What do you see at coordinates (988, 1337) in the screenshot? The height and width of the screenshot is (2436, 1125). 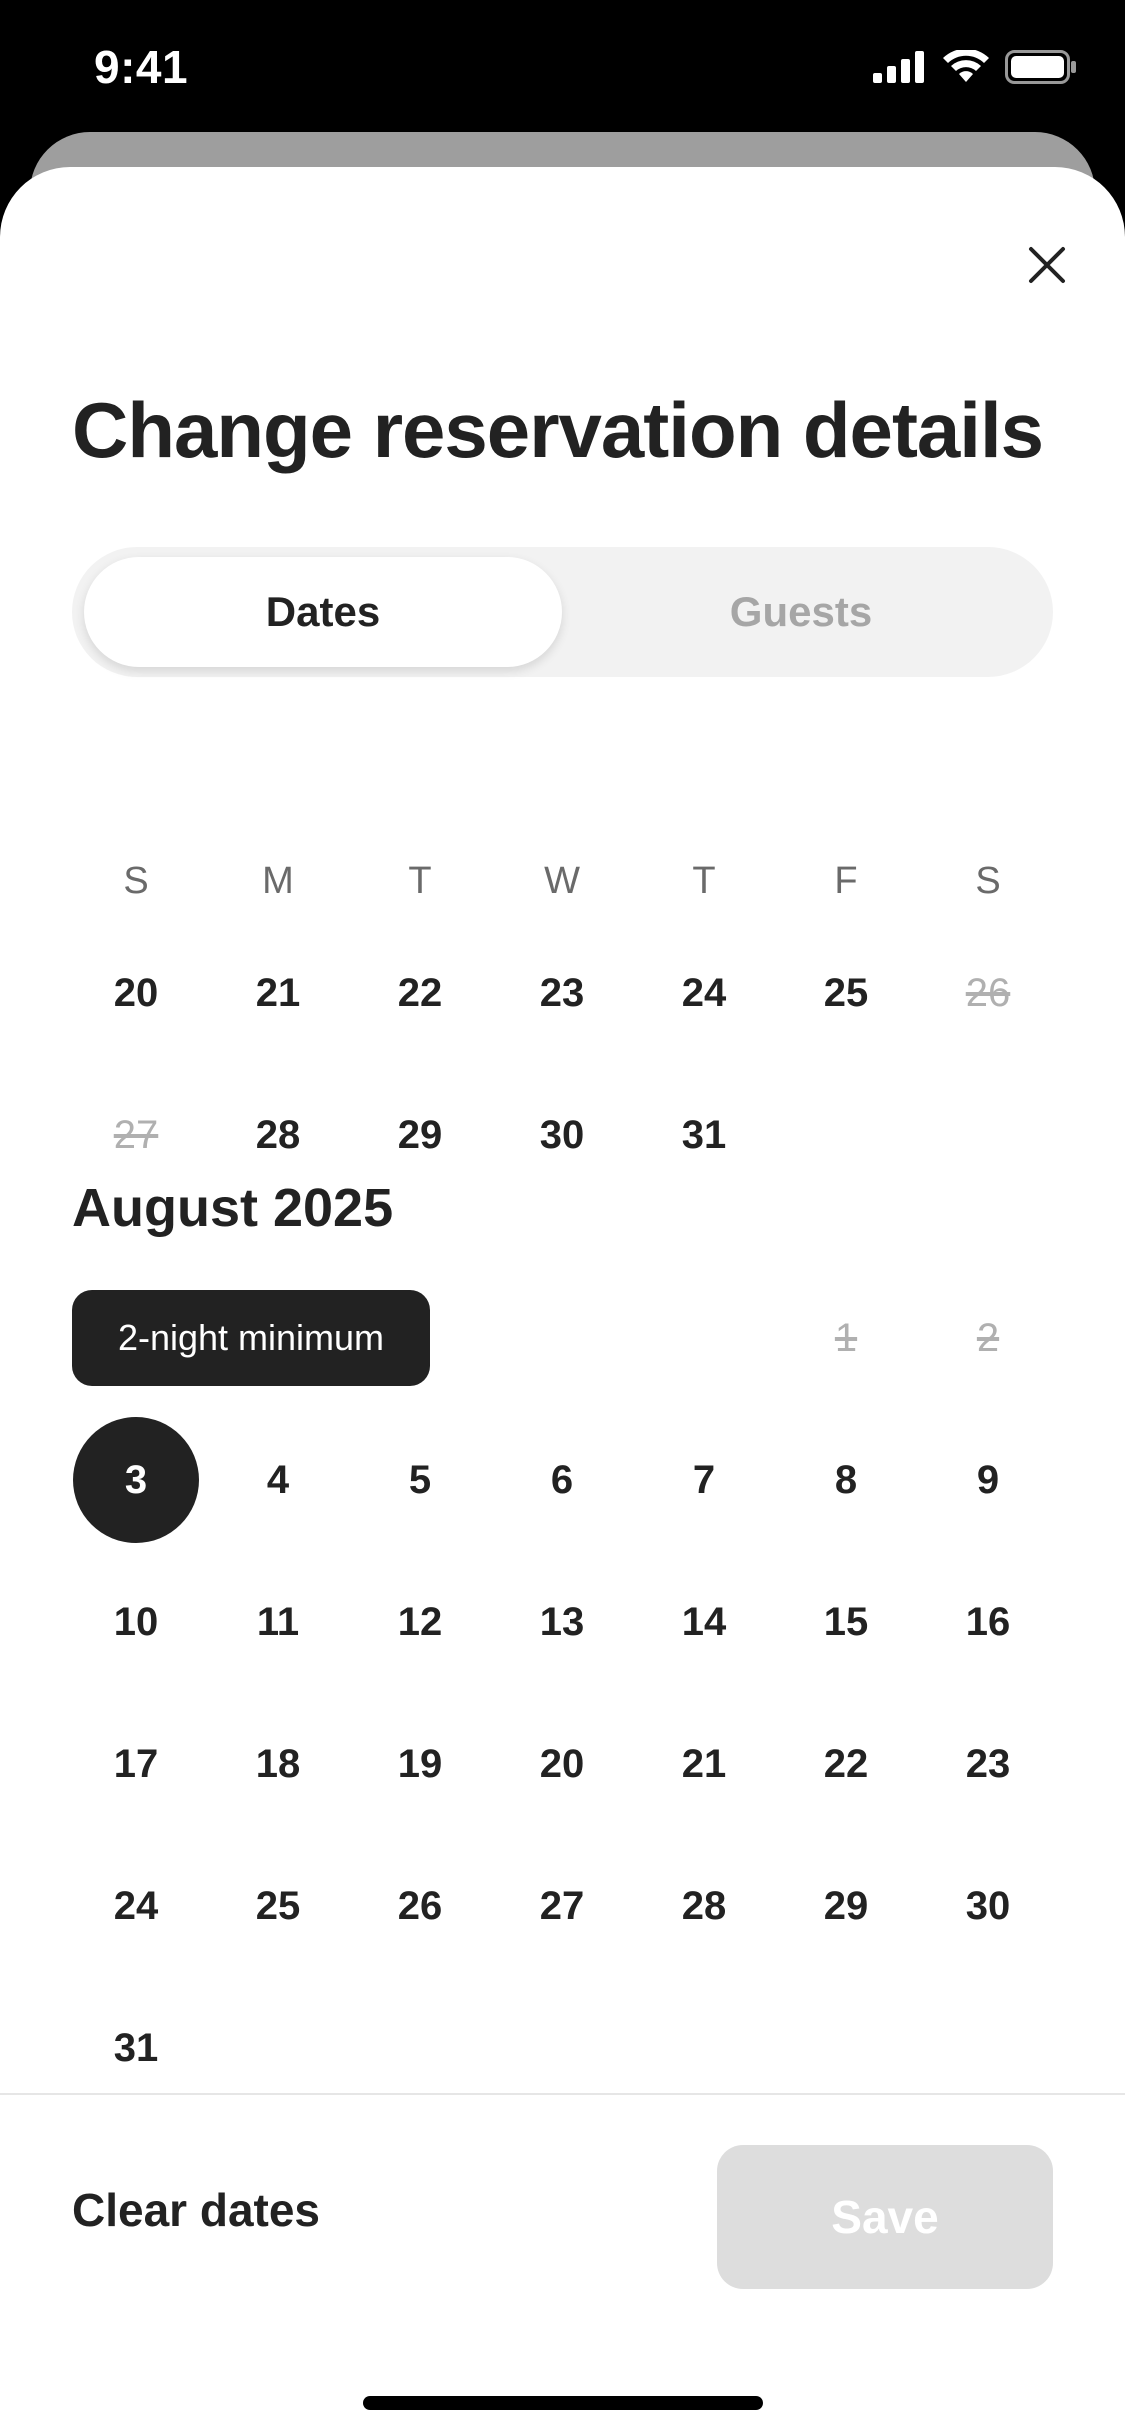 I see `day-cell-unavailable: 2` at bounding box center [988, 1337].